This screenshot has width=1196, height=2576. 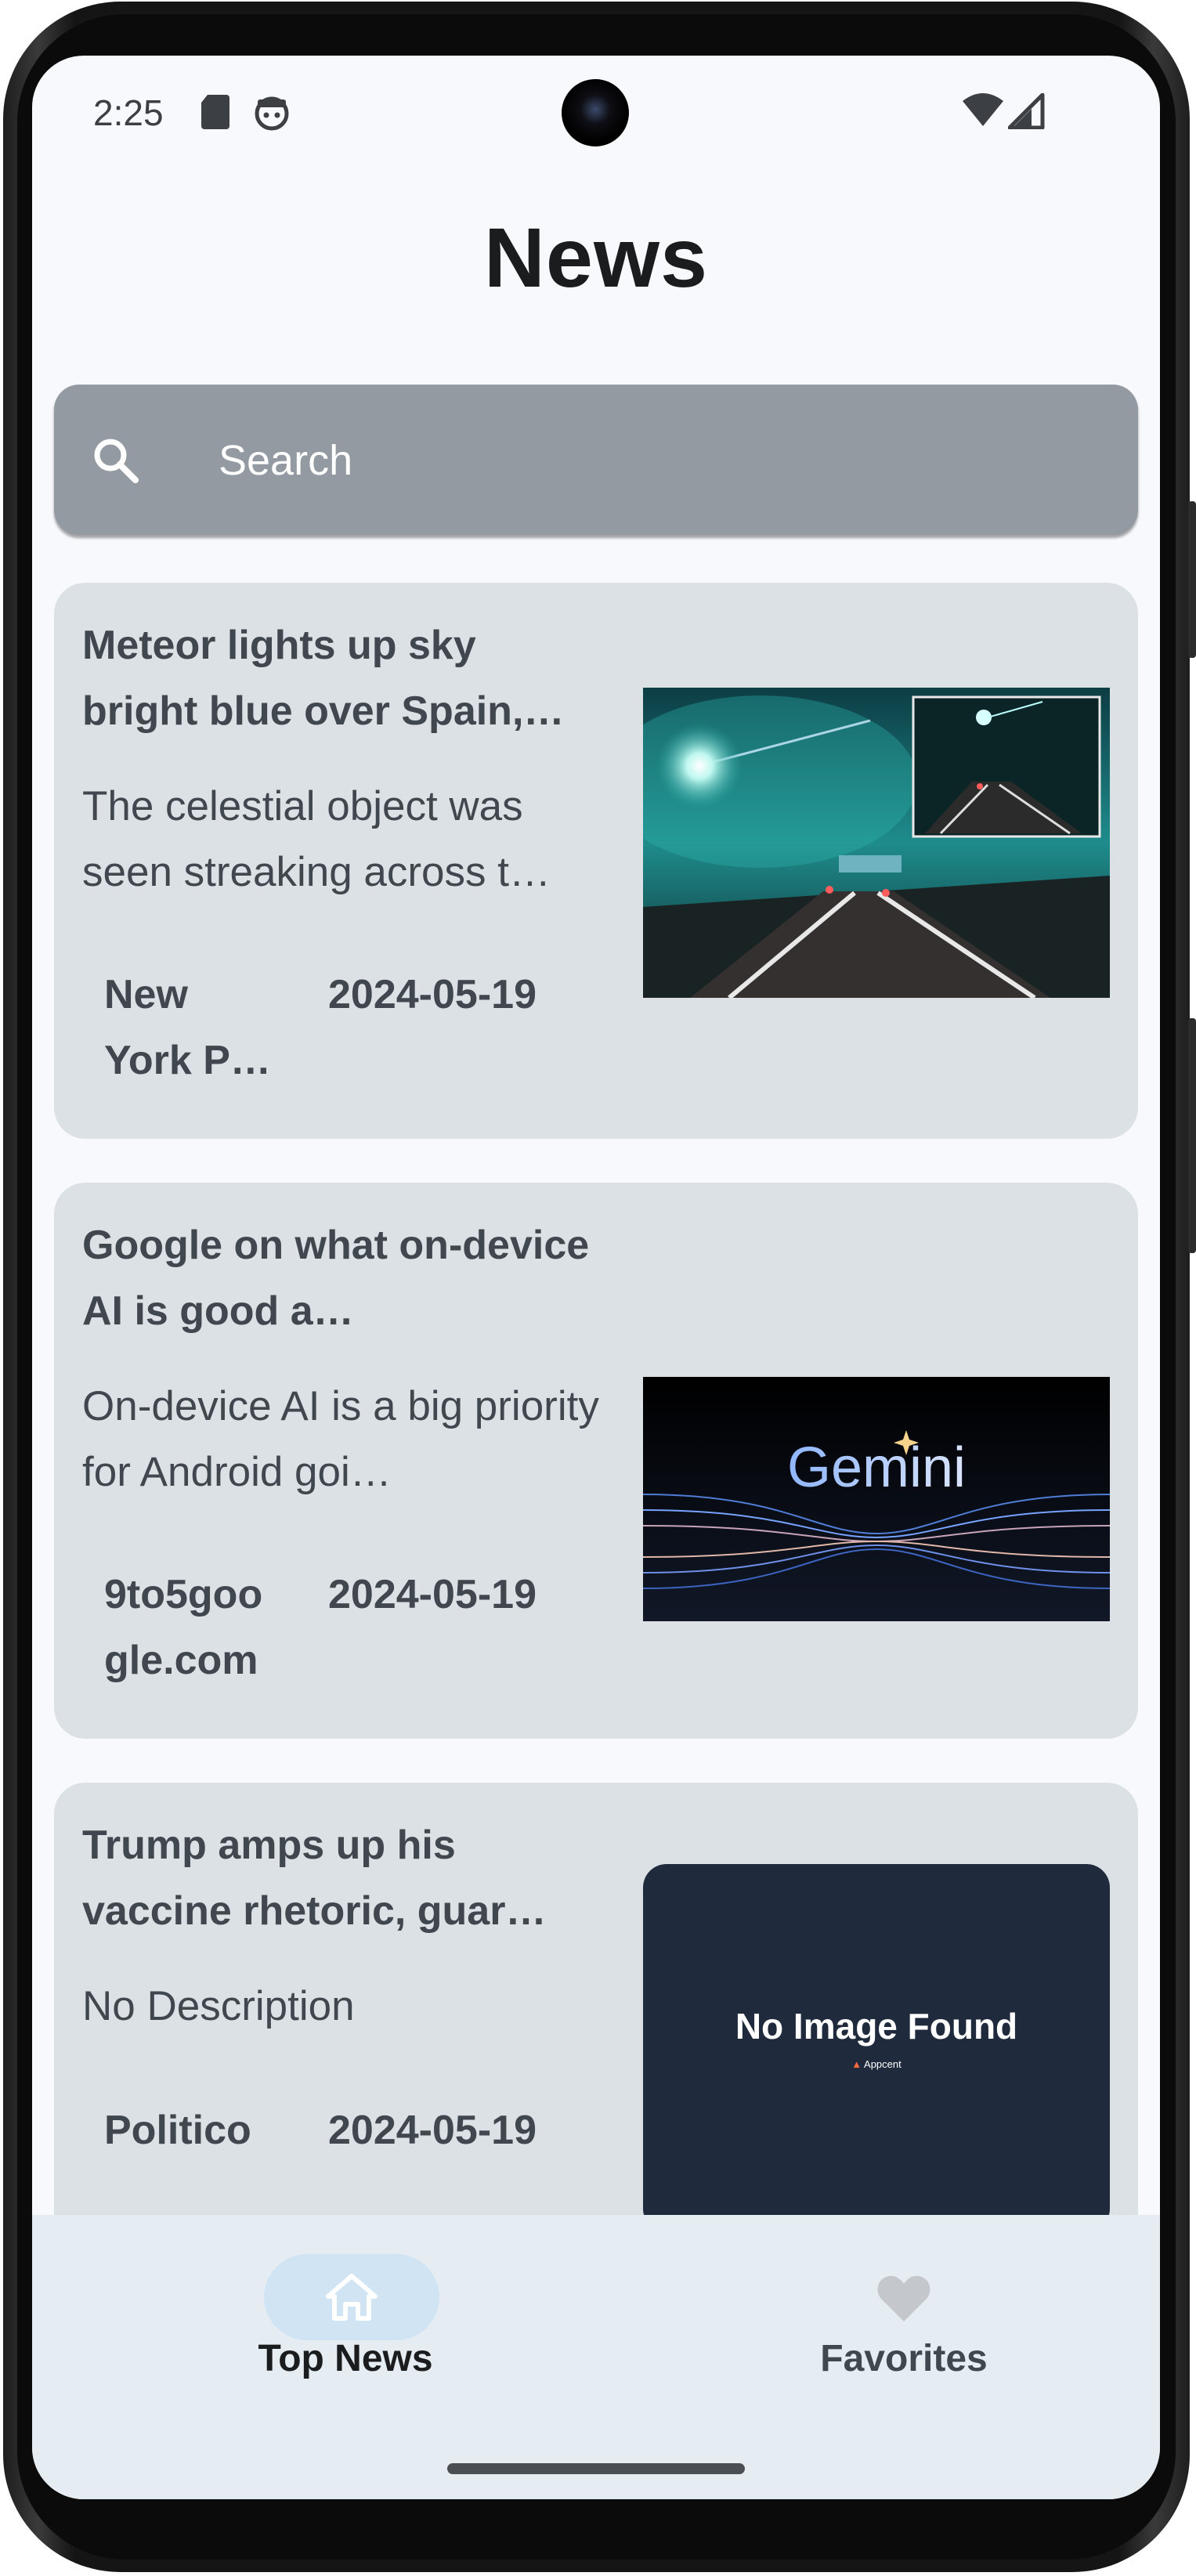 I want to click on no-image-text: No Image Found, so click(x=876, y=2026).